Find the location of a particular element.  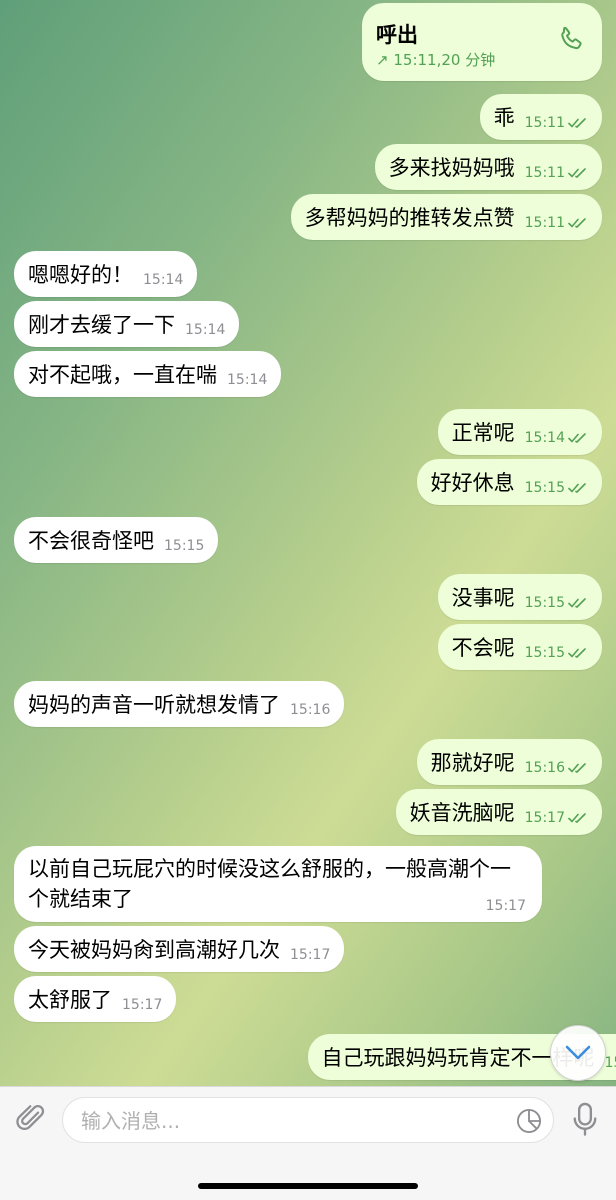

message-time: 15:2 is located at coordinates (610, 1063).